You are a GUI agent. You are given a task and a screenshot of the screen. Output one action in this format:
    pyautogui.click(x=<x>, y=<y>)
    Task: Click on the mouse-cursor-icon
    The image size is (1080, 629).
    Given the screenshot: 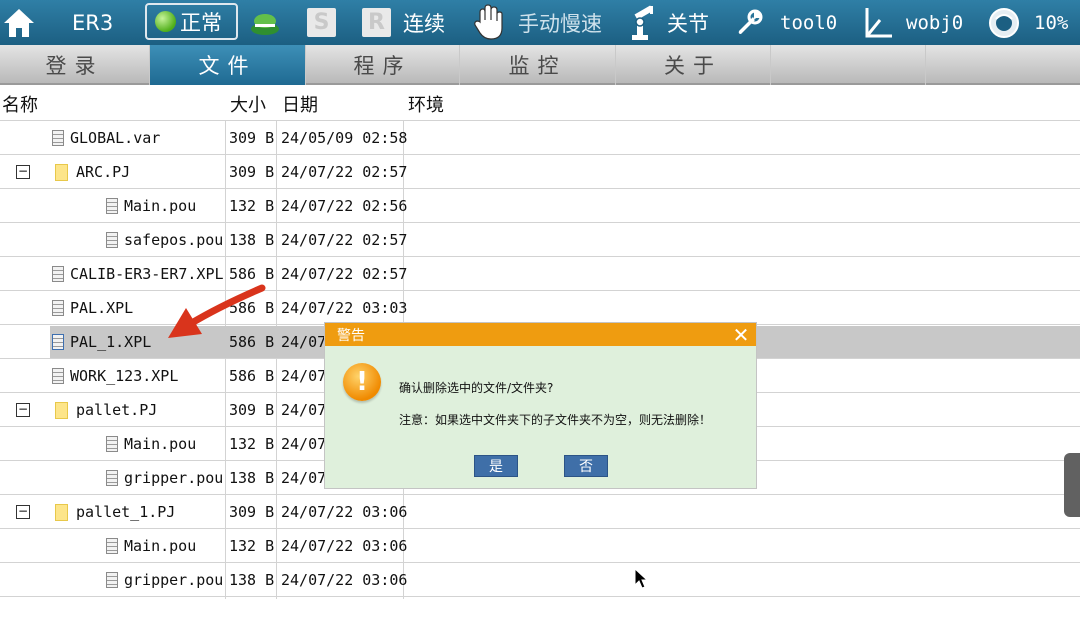 What is the action you would take?
    pyautogui.click(x=641, y=578)
    